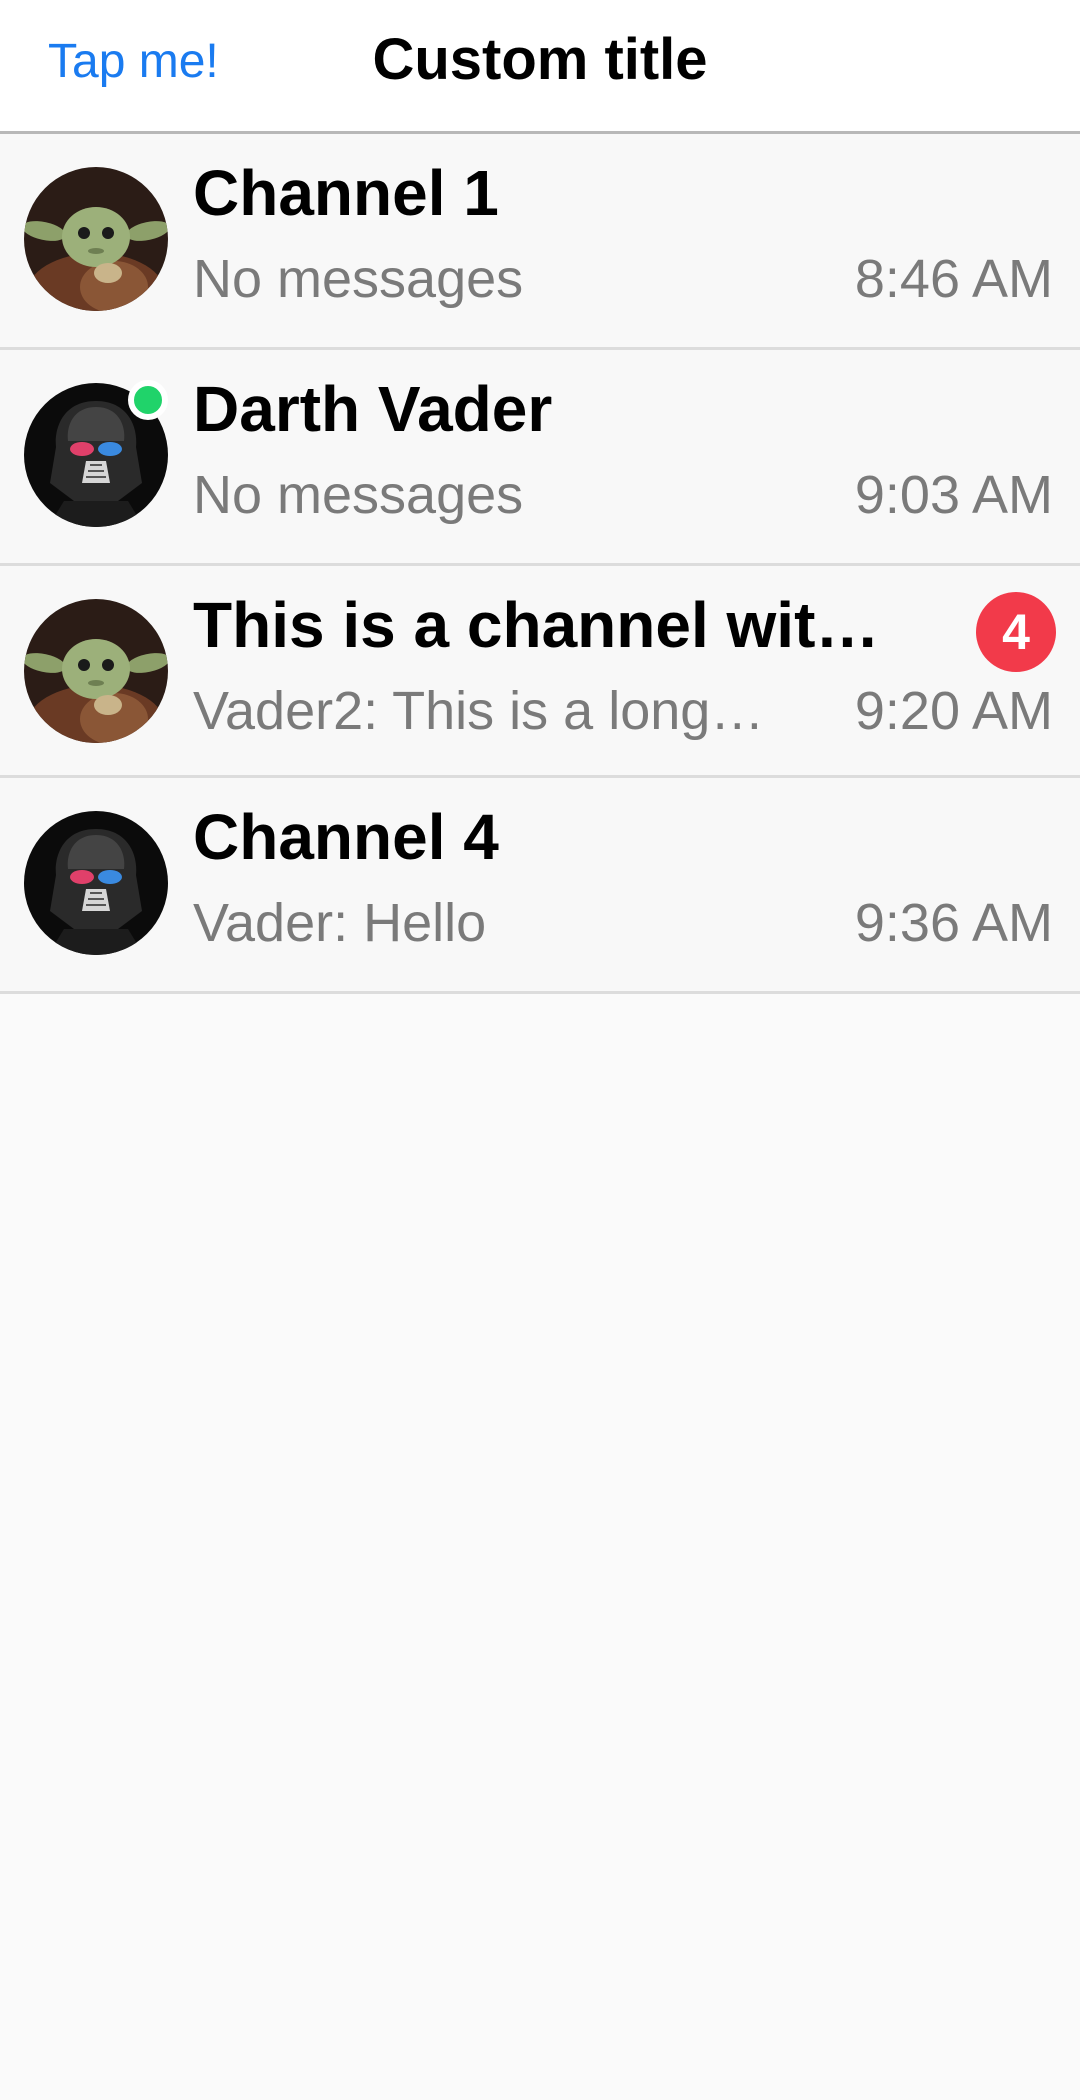 The height and width of the screenshot is (2100, 1080). What do you see at coordinates (953, 495) in the screenshot?
I see `timestamp: 9:03 AM` at bounding box center [953, 495].